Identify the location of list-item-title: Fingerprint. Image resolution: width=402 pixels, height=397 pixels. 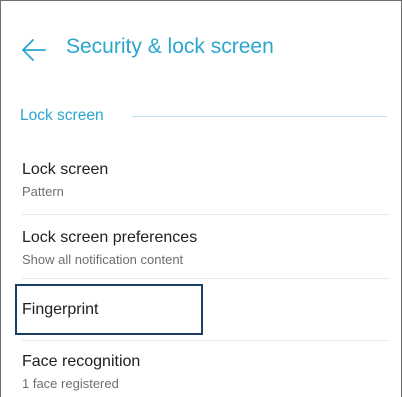
(60, 309).